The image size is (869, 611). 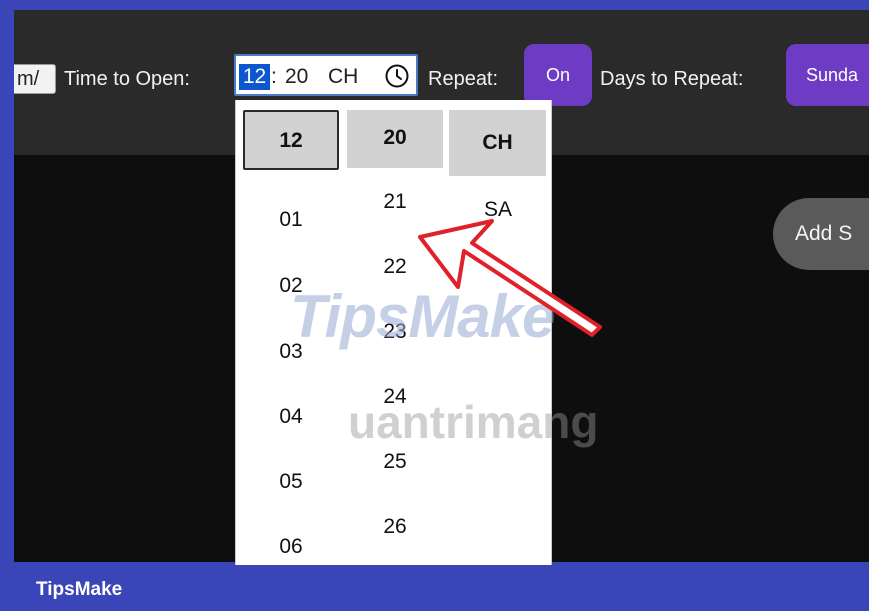 What do you see at coordinates (291, 547) in the screenshot?
I see `hour-option: 06` at bounding box center [291, 547].